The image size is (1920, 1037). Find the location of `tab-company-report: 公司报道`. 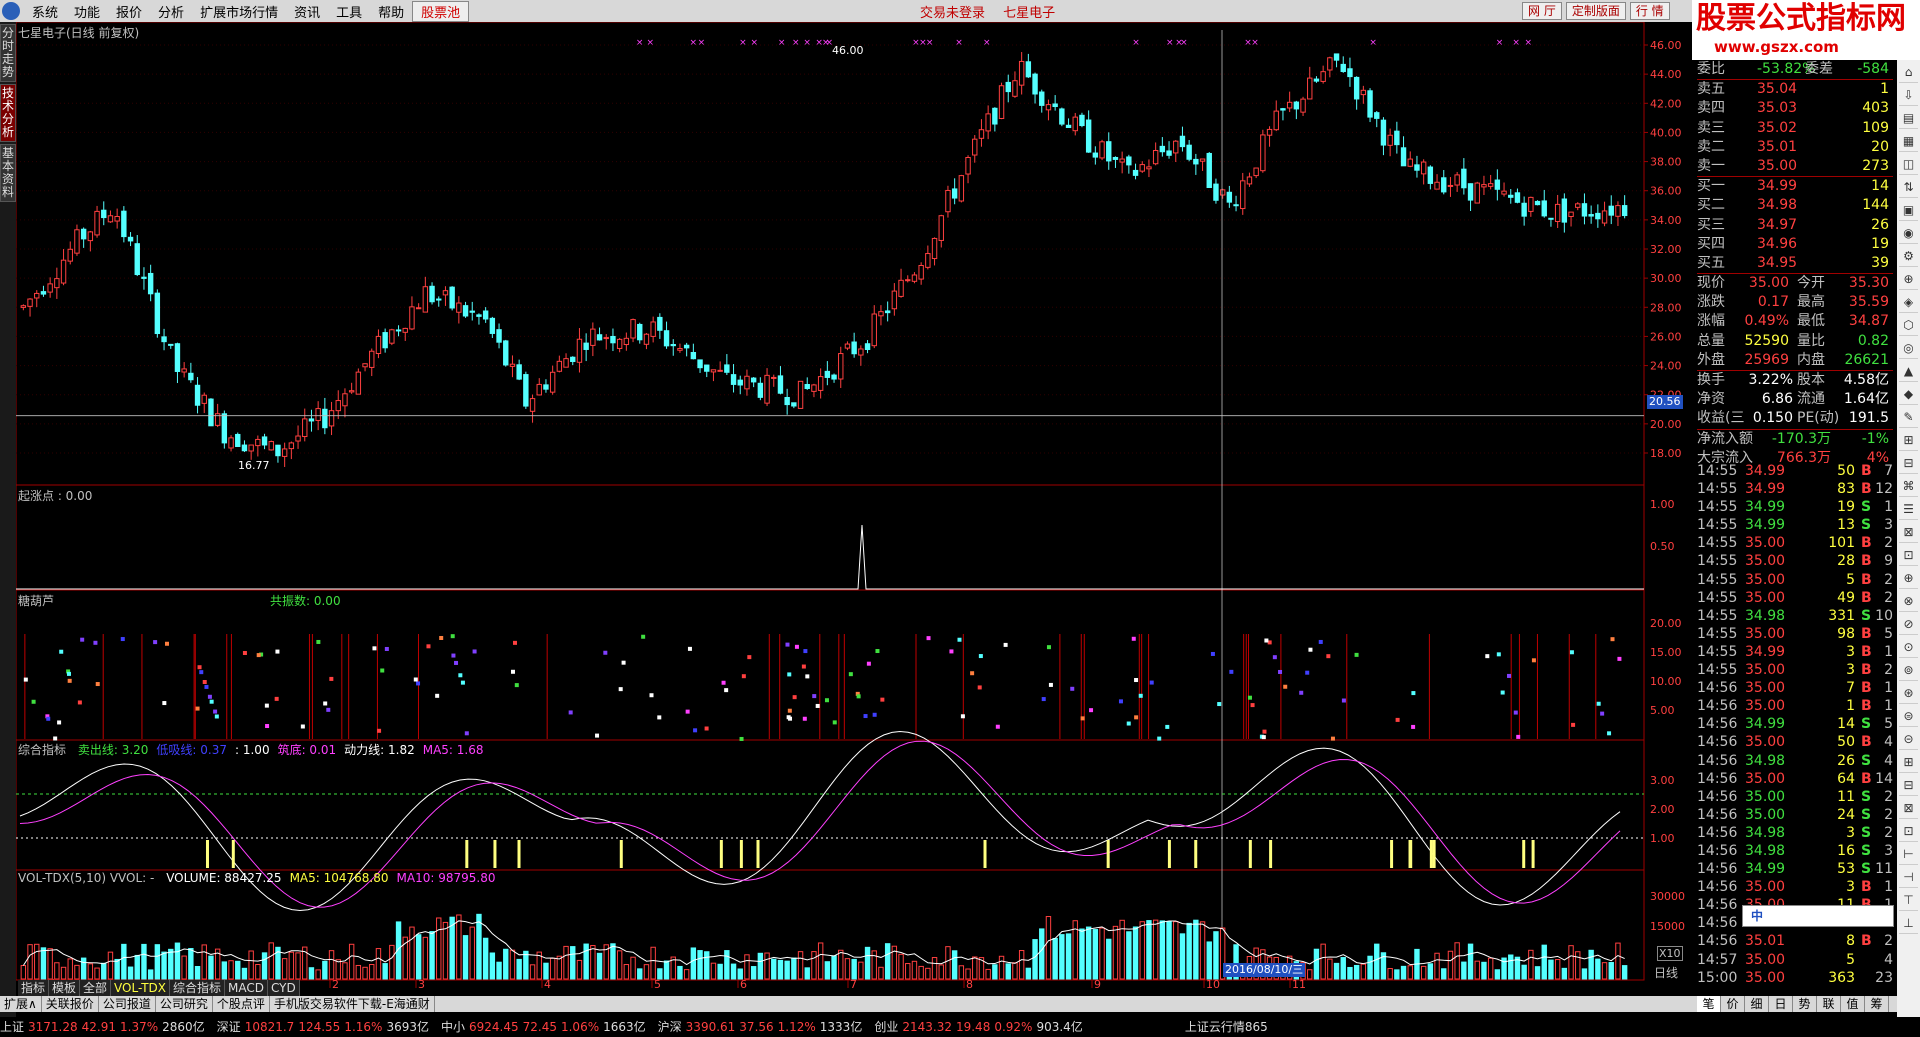

tab-company-report: 公司报道 is located at coordinates (127, 1004).